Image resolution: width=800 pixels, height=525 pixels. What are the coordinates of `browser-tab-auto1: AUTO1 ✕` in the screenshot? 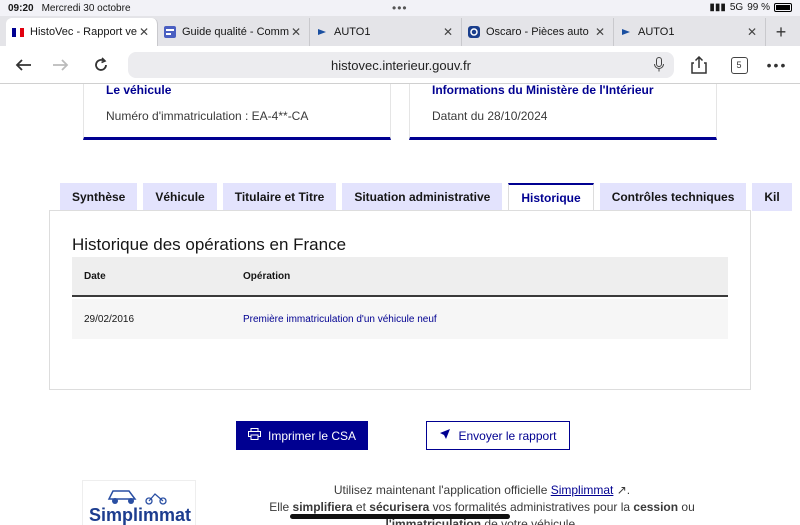 It's located at (386, 32).